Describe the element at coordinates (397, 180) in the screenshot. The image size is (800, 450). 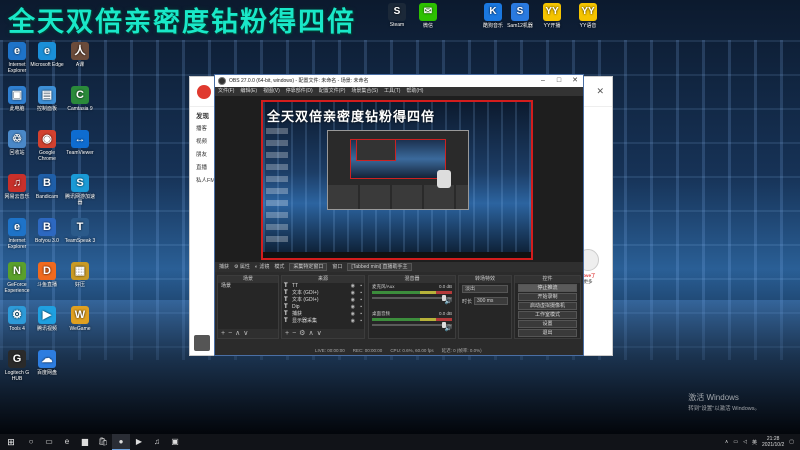
I see `window-capture-preview: 全天双倍亲密度钻粉得四倍` at that location.